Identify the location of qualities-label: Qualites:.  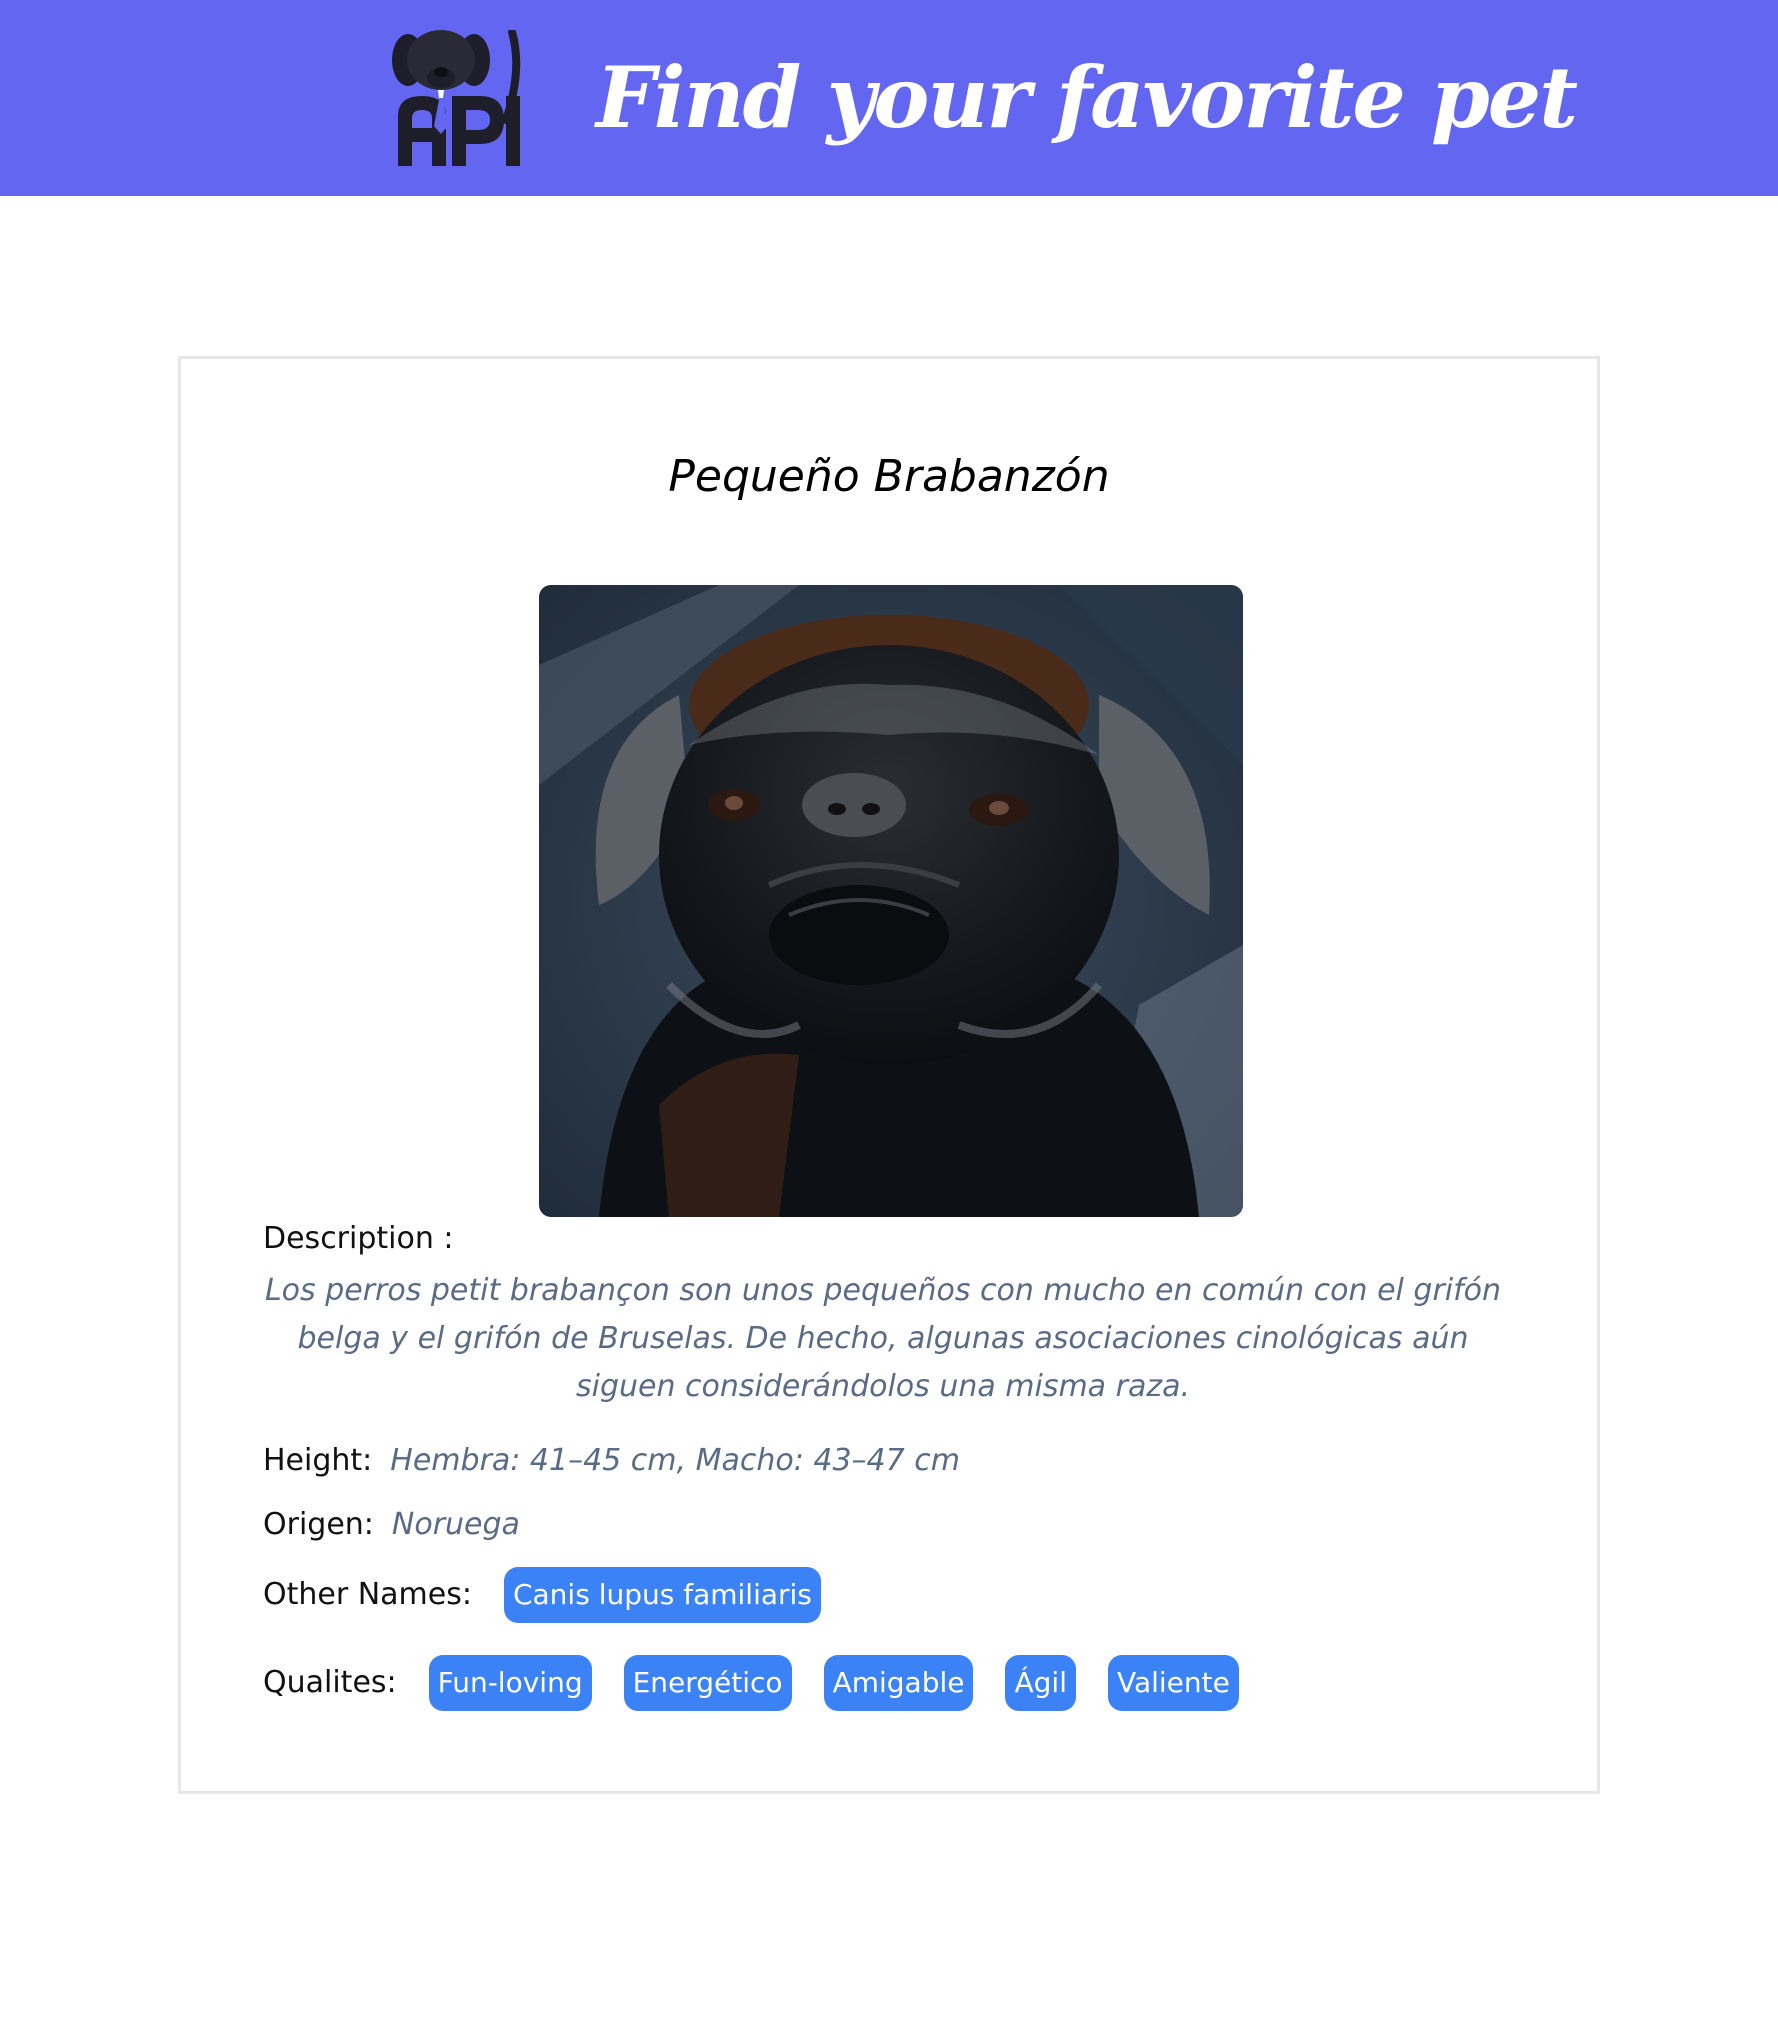
(330, 1682).